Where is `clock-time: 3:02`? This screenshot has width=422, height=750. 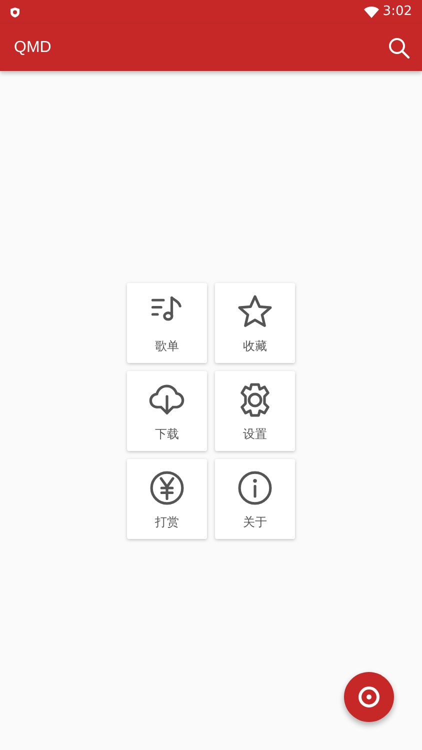 clock-time: 3:02 is located at coordinates (397, 12).